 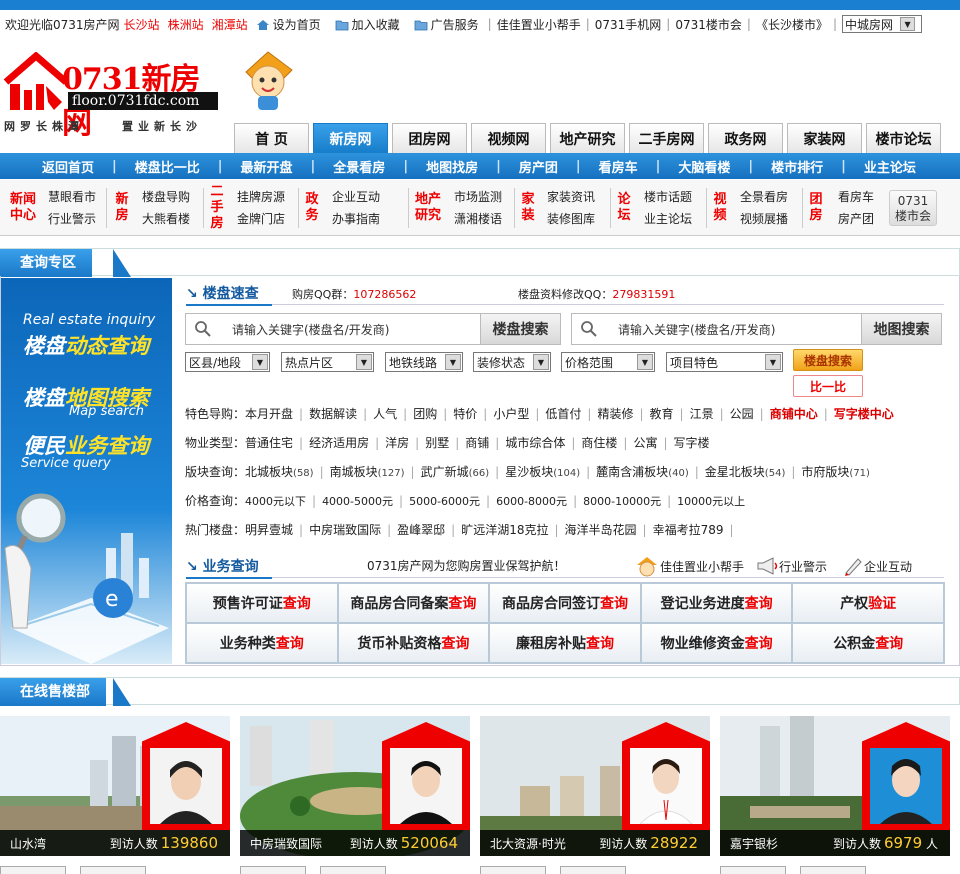 I want to click on type-link: 公寓, so click(x=645, y=443).